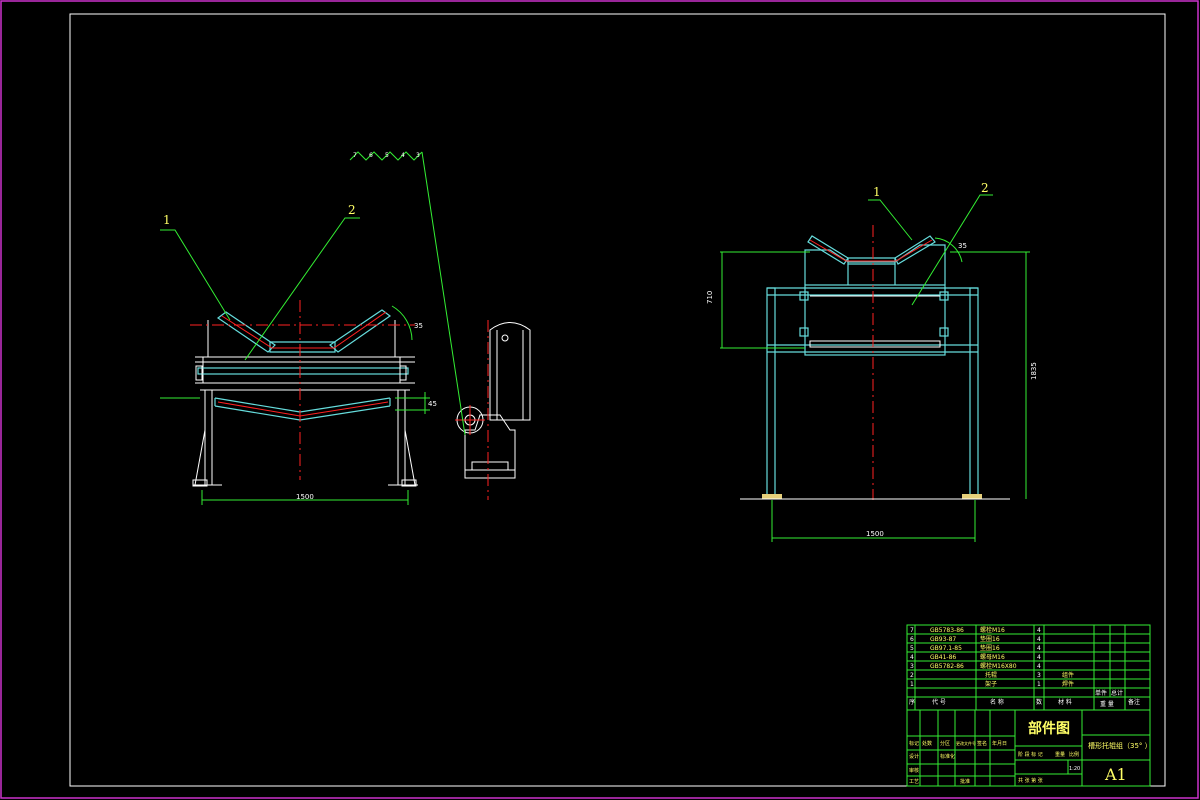 The height and width of the screenshot is (800, 1200). I want to click on approve-label: 批准, so click(965, 781).